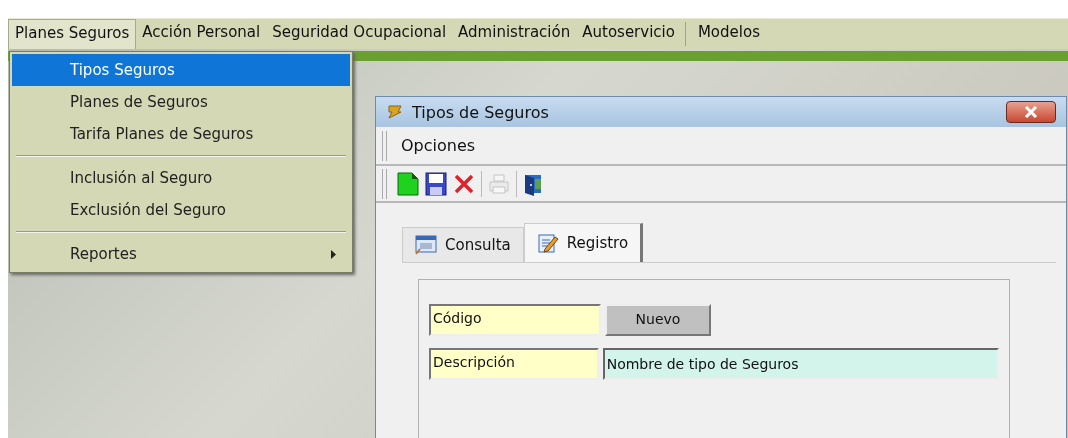  What do you see at coordinates (547, 243) in the screenshot?
I see `pencil-note-icon` at bounding box center [547, 243].